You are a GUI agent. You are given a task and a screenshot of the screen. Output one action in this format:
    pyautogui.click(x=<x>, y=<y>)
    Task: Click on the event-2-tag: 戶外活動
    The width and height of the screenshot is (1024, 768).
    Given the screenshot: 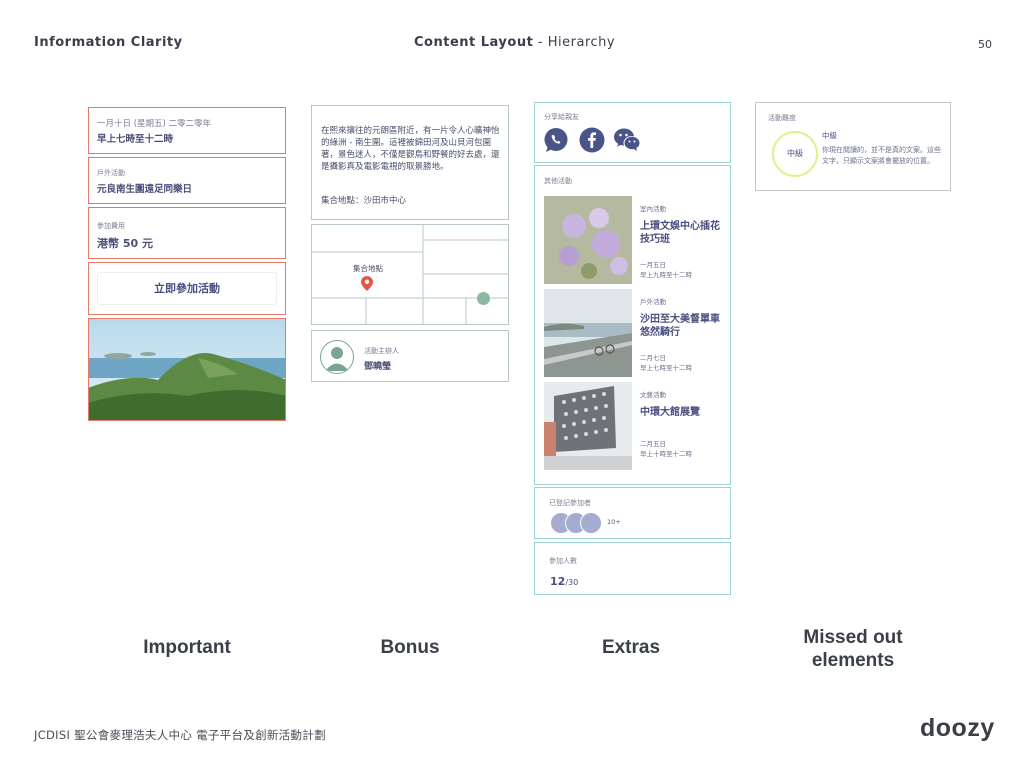 What is the action you would take?
    pyautogui.click(x=653, y=302)
    